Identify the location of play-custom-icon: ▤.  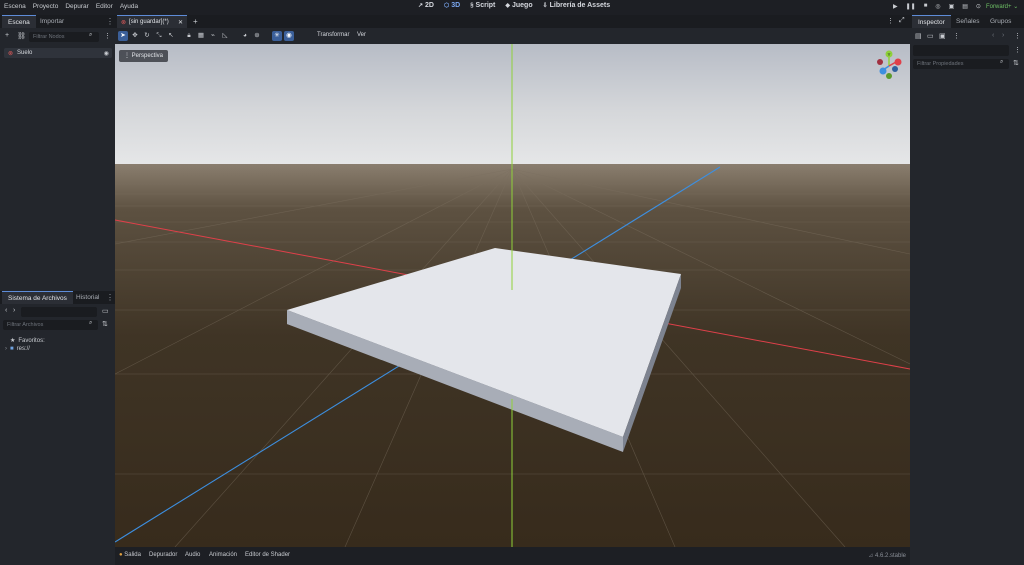
(965, 6).